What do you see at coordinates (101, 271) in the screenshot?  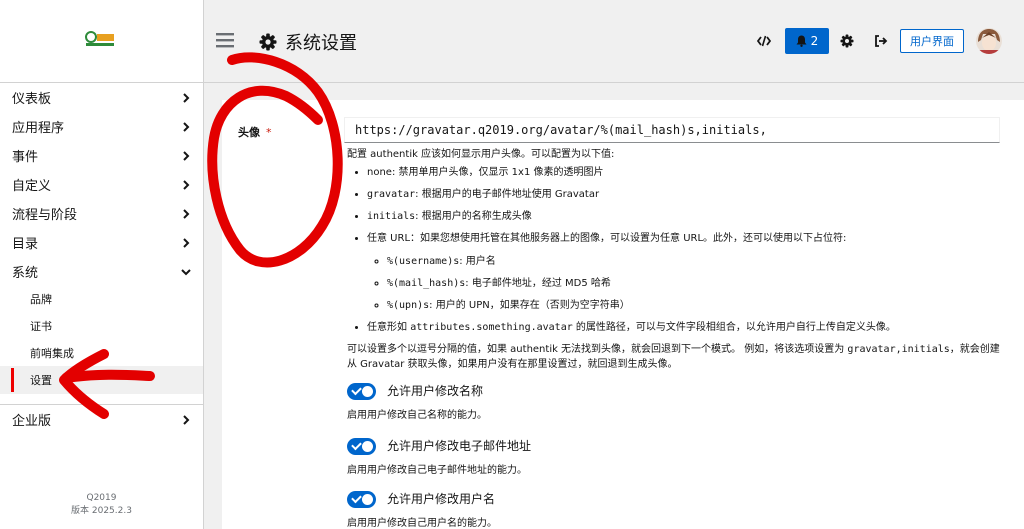 I see `sidebar-item-system: 系统` at bounding box center [101, 271].